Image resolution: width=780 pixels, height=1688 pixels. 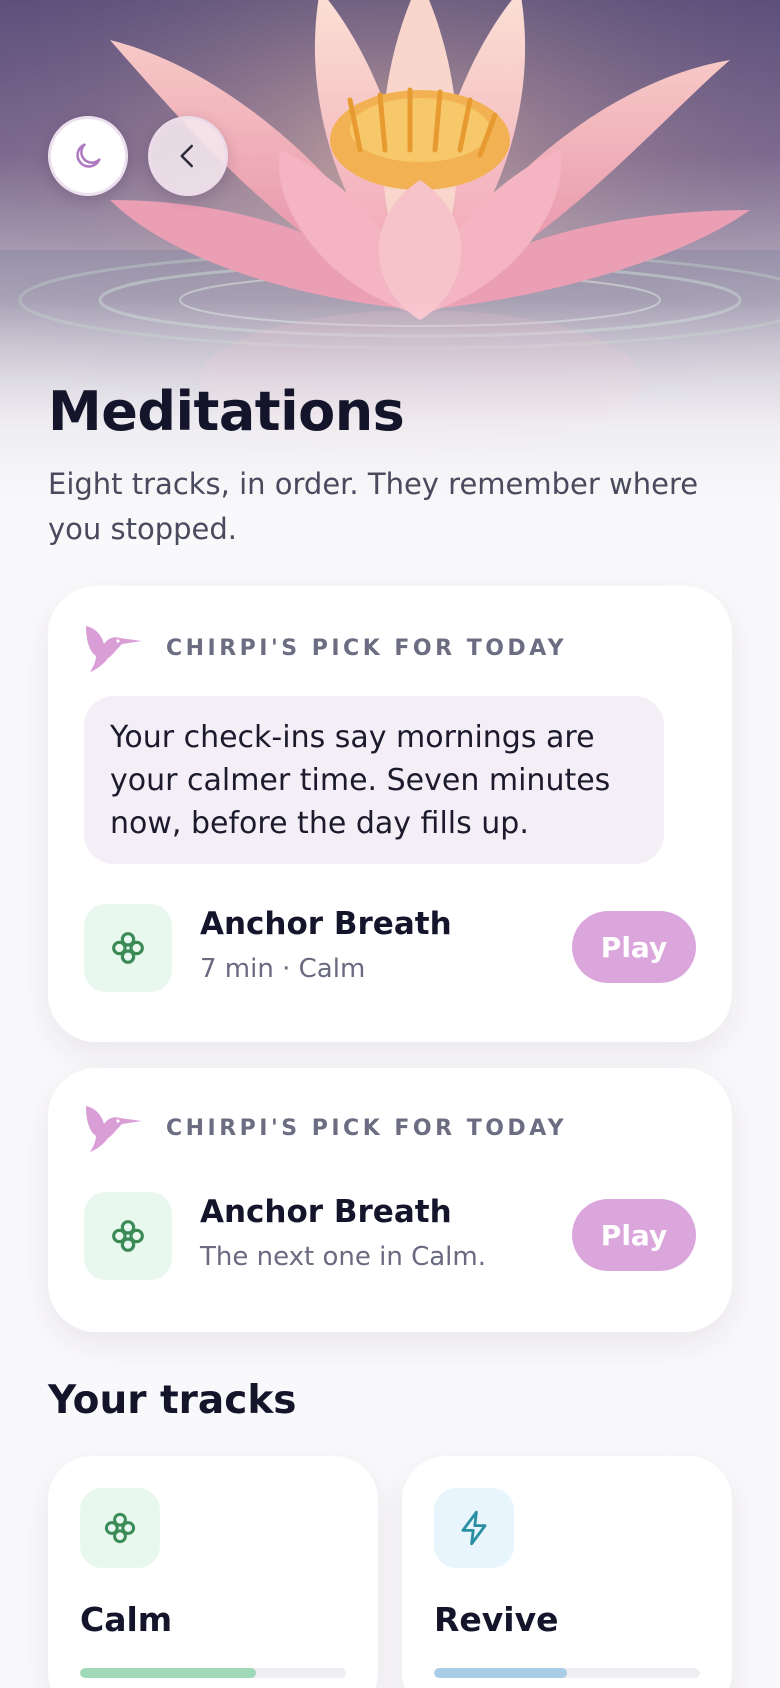 I want to click on track-meta: 7 min · Calm, so click(x=283, y=969).